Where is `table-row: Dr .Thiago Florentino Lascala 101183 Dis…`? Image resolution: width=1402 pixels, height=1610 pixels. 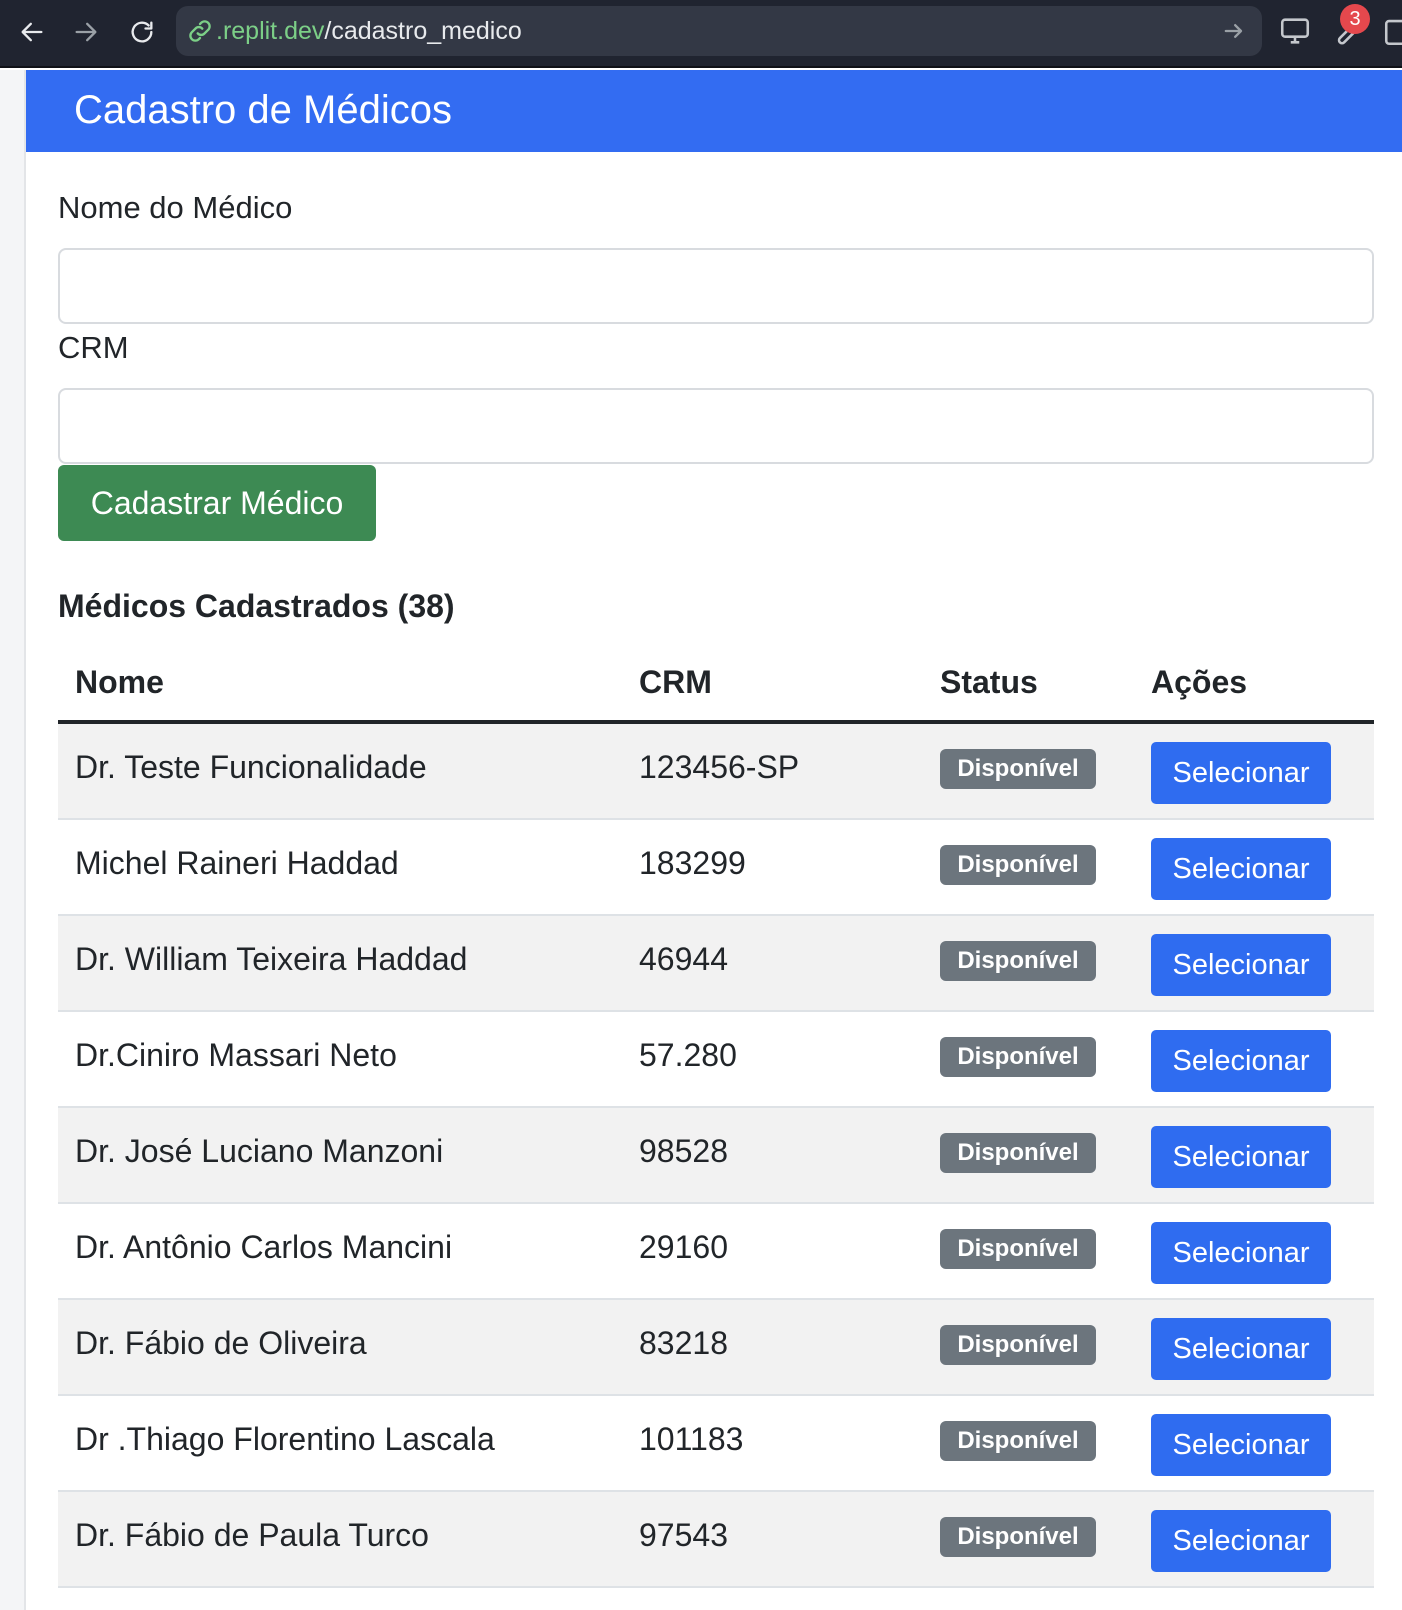
table-row: Dr .Thiago Florentino Lascala 101183 Dis… is located at coordinates (716, 1444).